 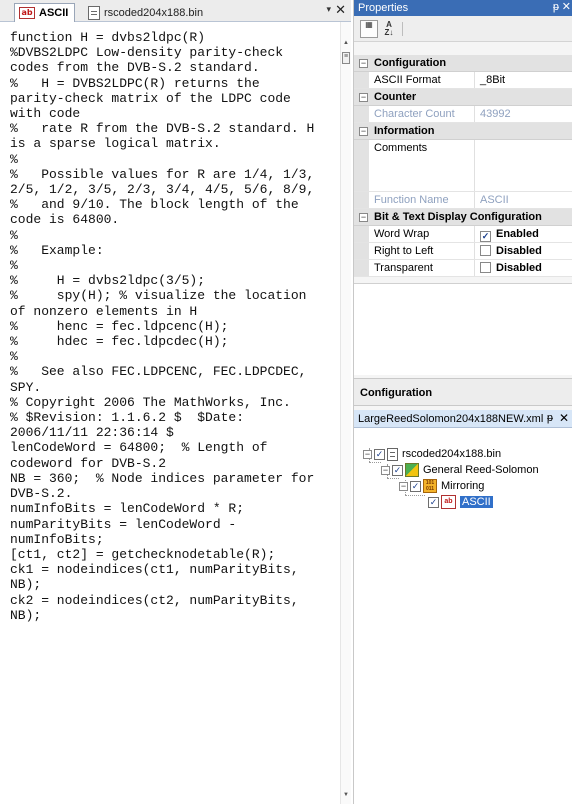 I want to click on property-row: Transparent Disabled, so click(x=463, y=268).